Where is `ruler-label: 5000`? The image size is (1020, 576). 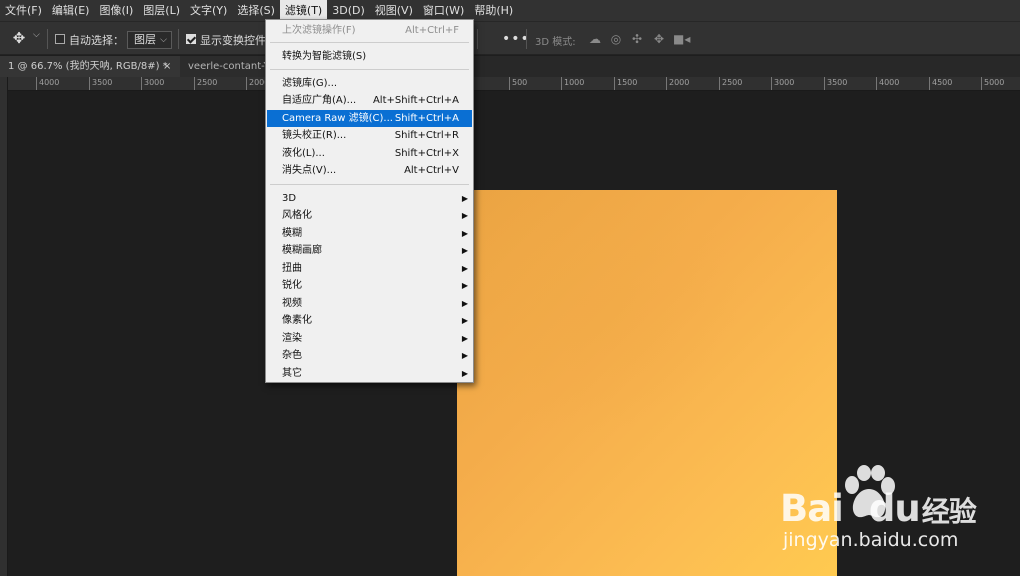 ruler-label: 5000 is located at coordinates (994, 82).